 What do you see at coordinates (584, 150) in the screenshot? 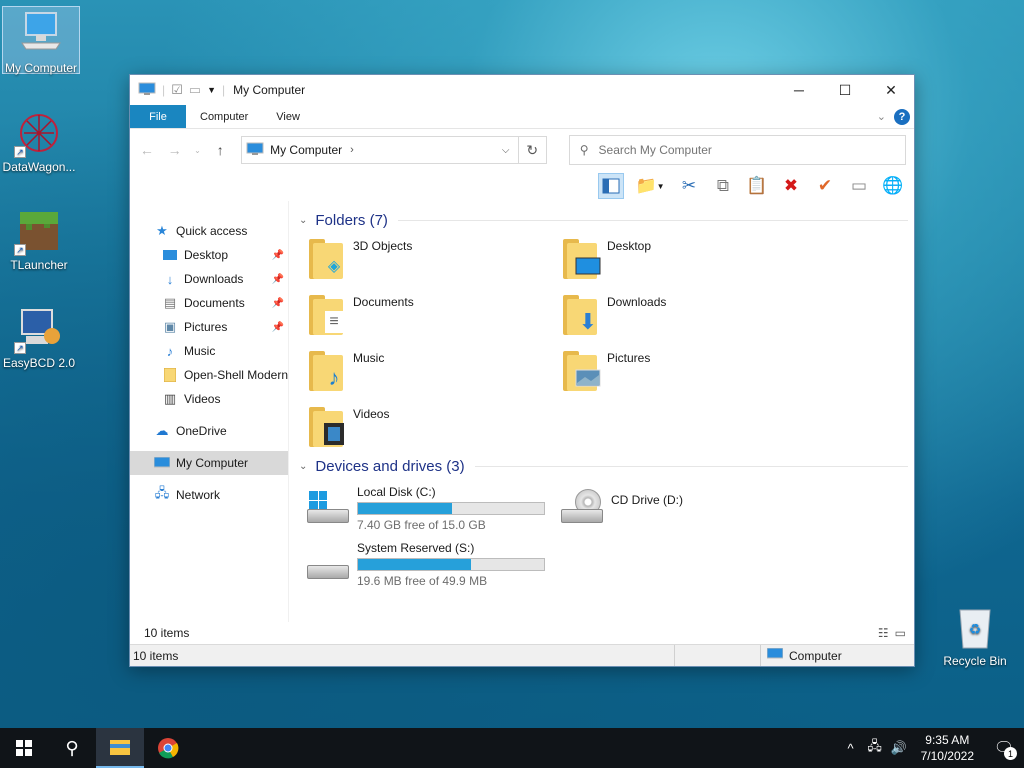
I see `search-icon: ⚲` at bounding box center [584, 150].